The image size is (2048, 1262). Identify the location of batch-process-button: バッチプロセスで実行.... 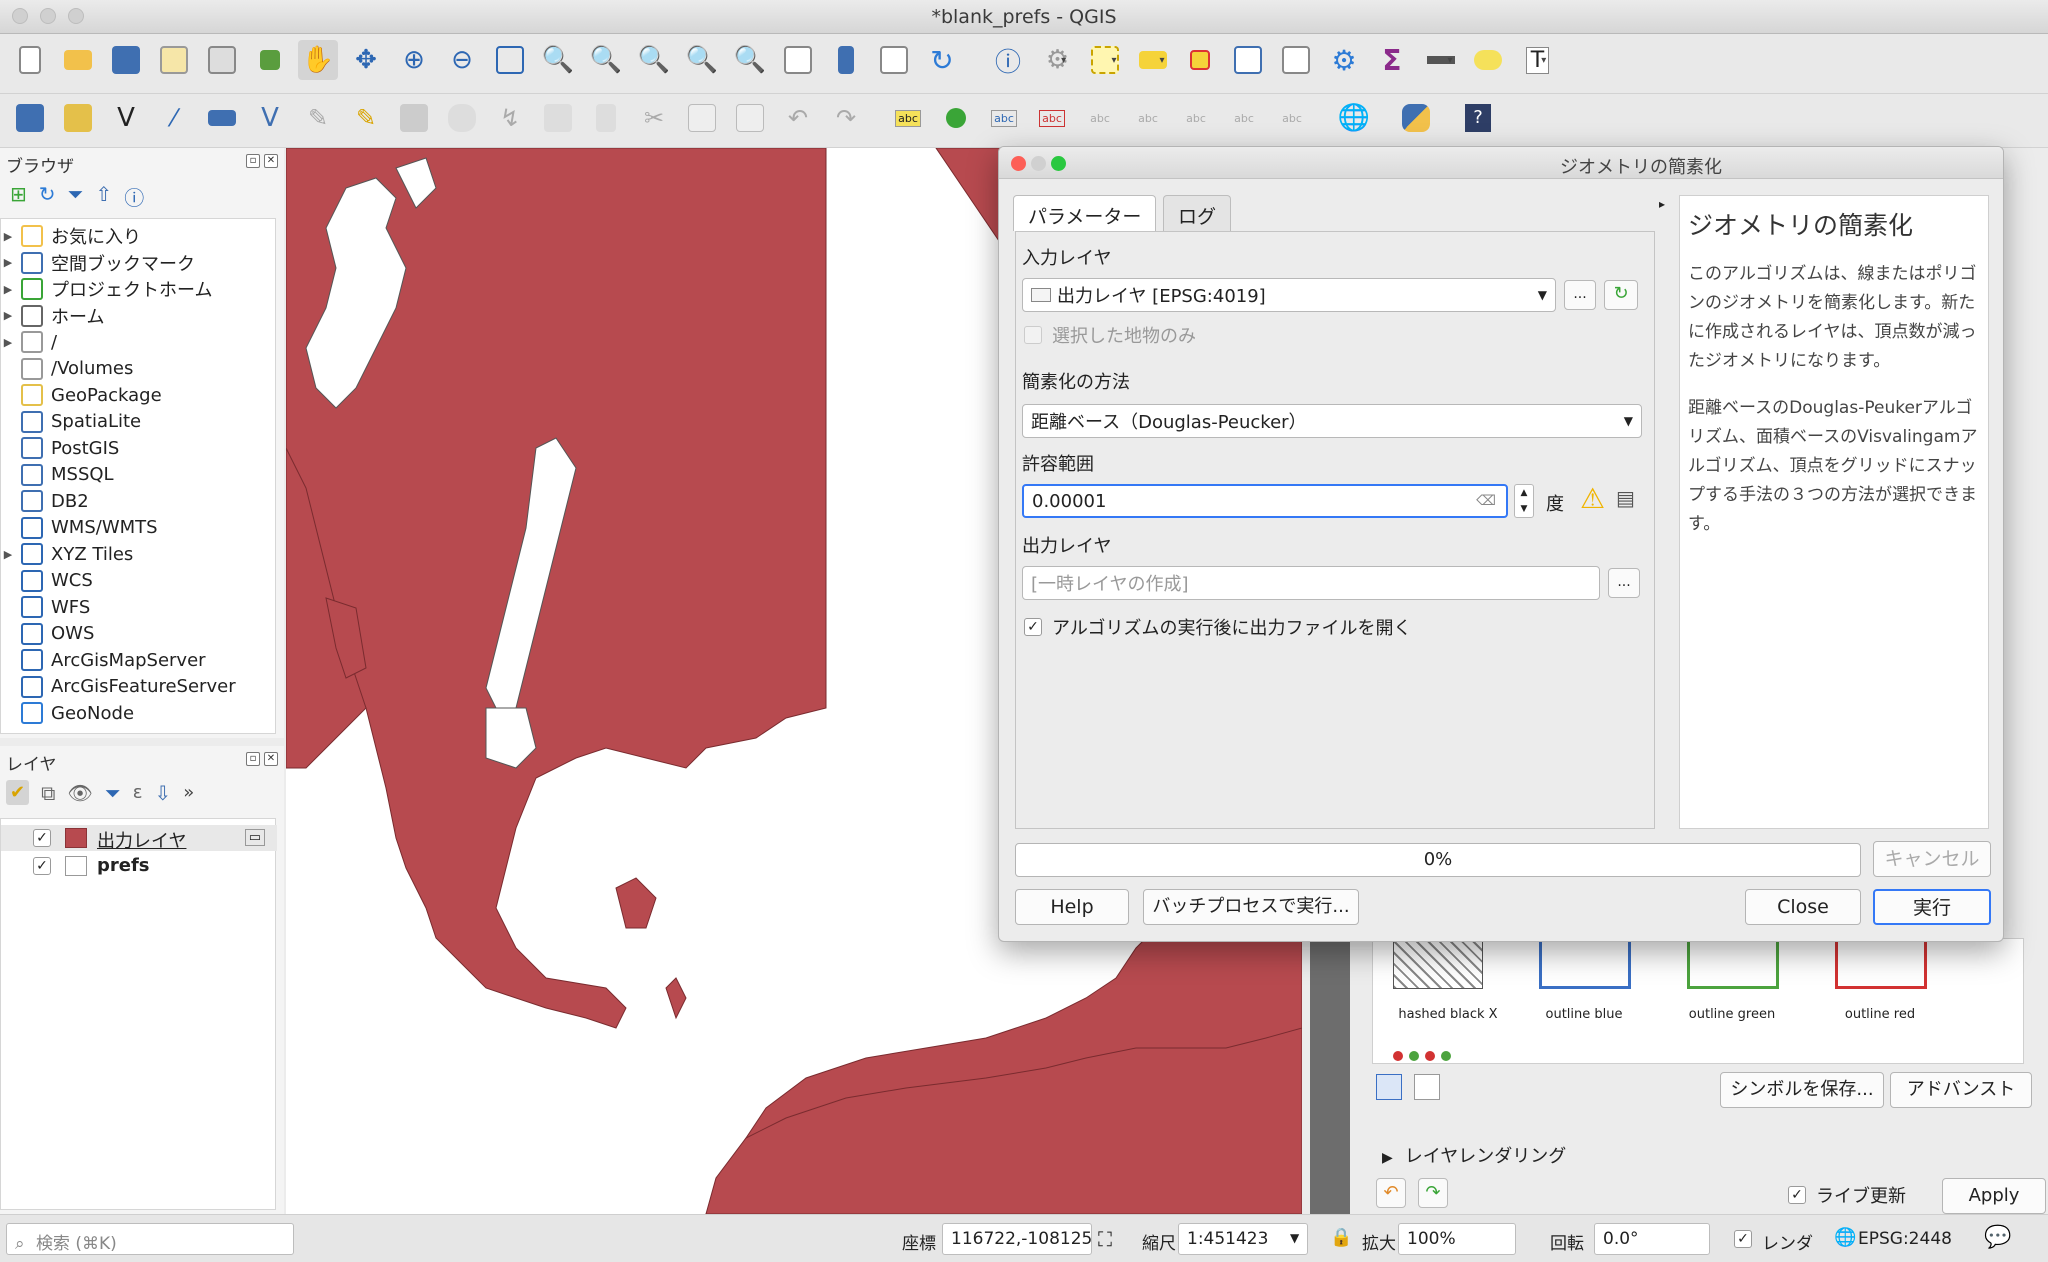
(1251, 907).